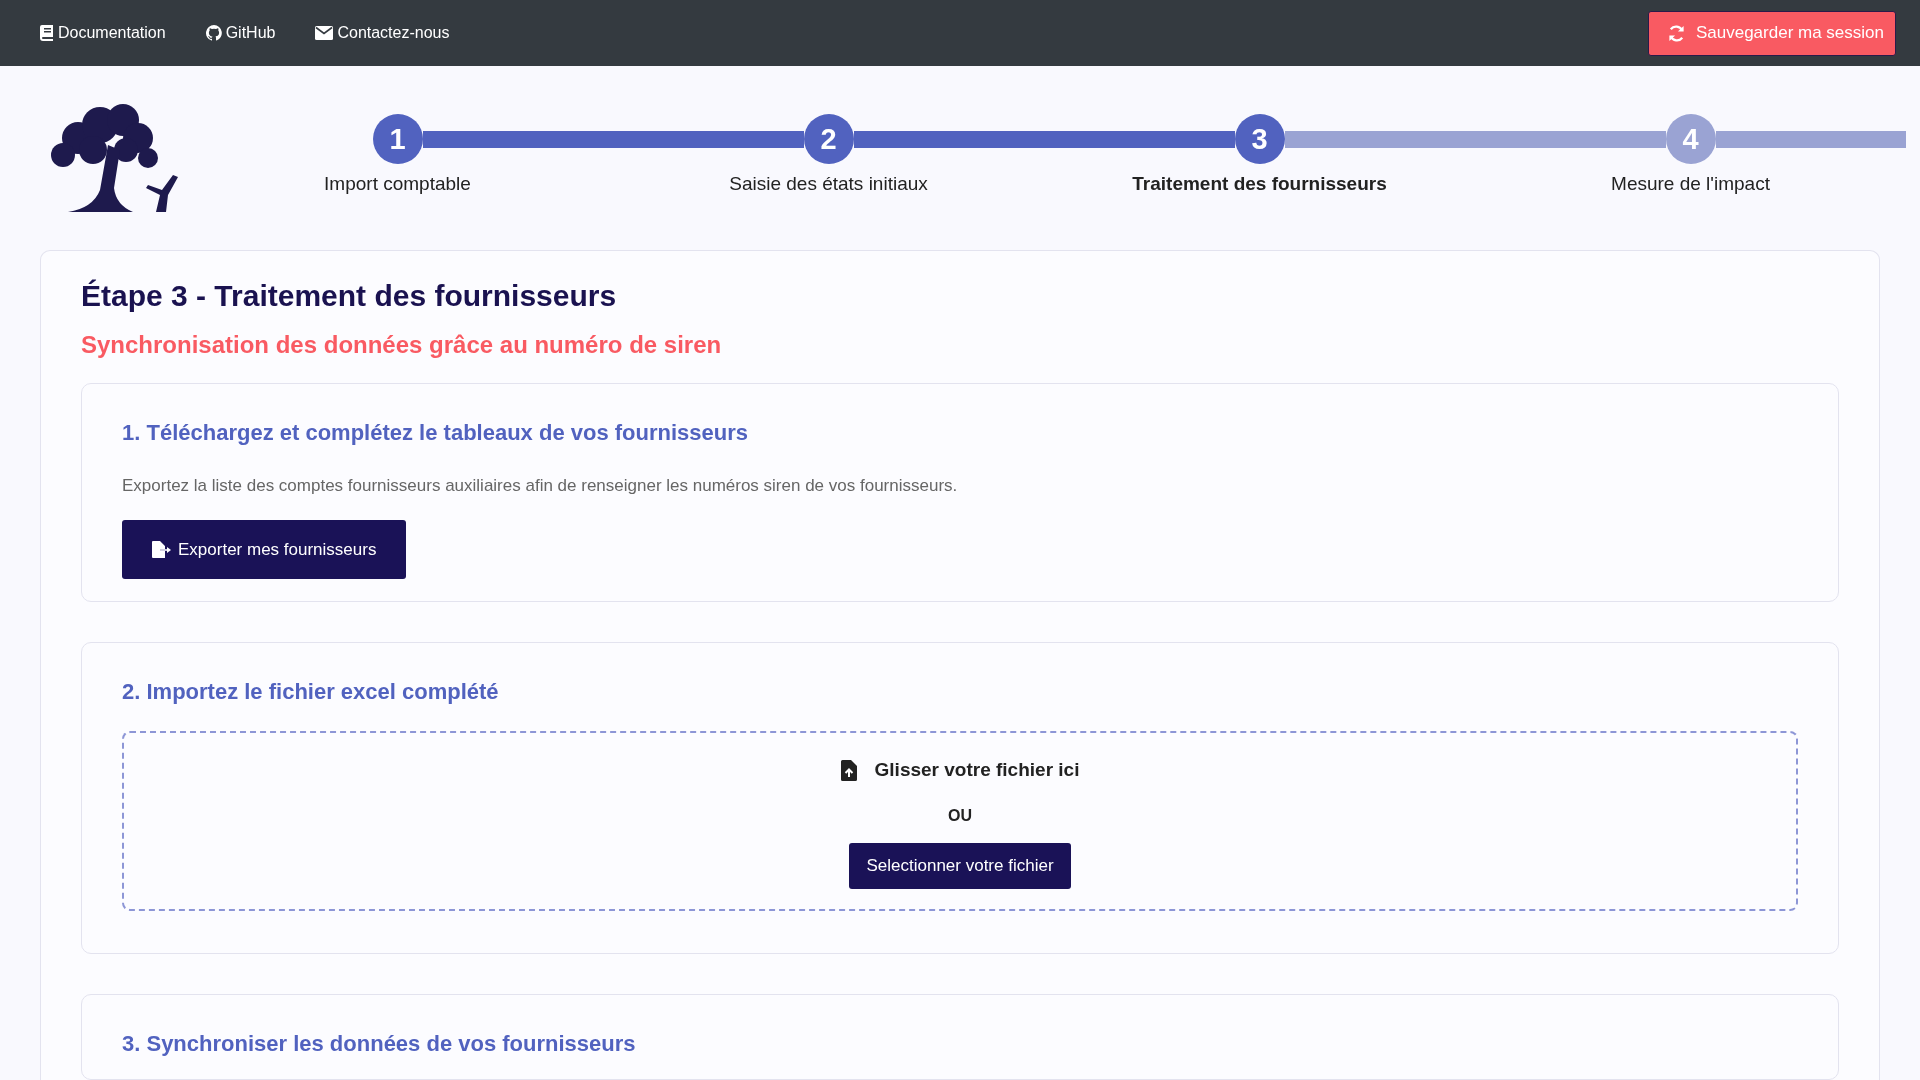 The height and width of the screenshot is (1080, 1920). I want to click on github-icon, so click(213, 33).